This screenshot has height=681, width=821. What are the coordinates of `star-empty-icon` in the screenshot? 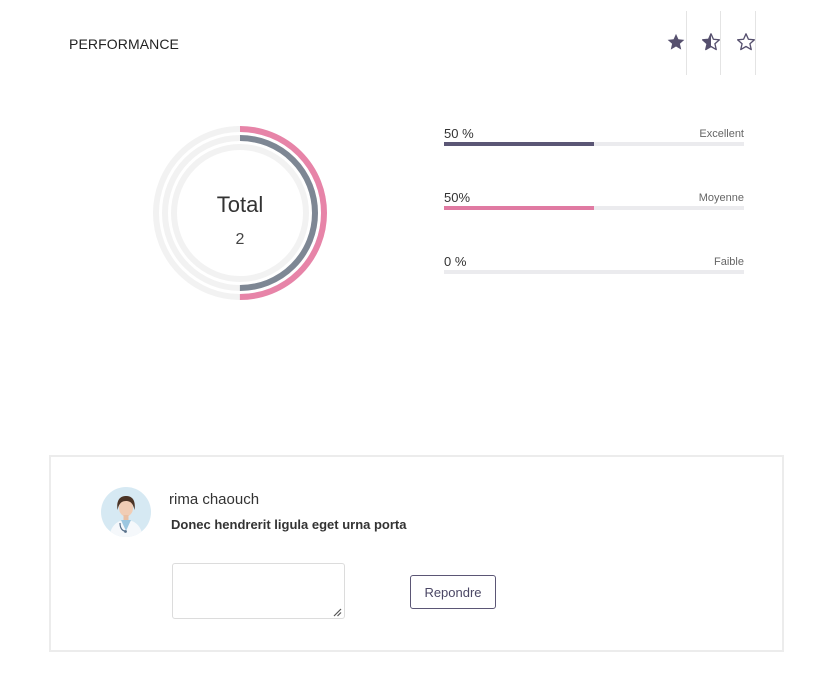 It's located at (746, 42).